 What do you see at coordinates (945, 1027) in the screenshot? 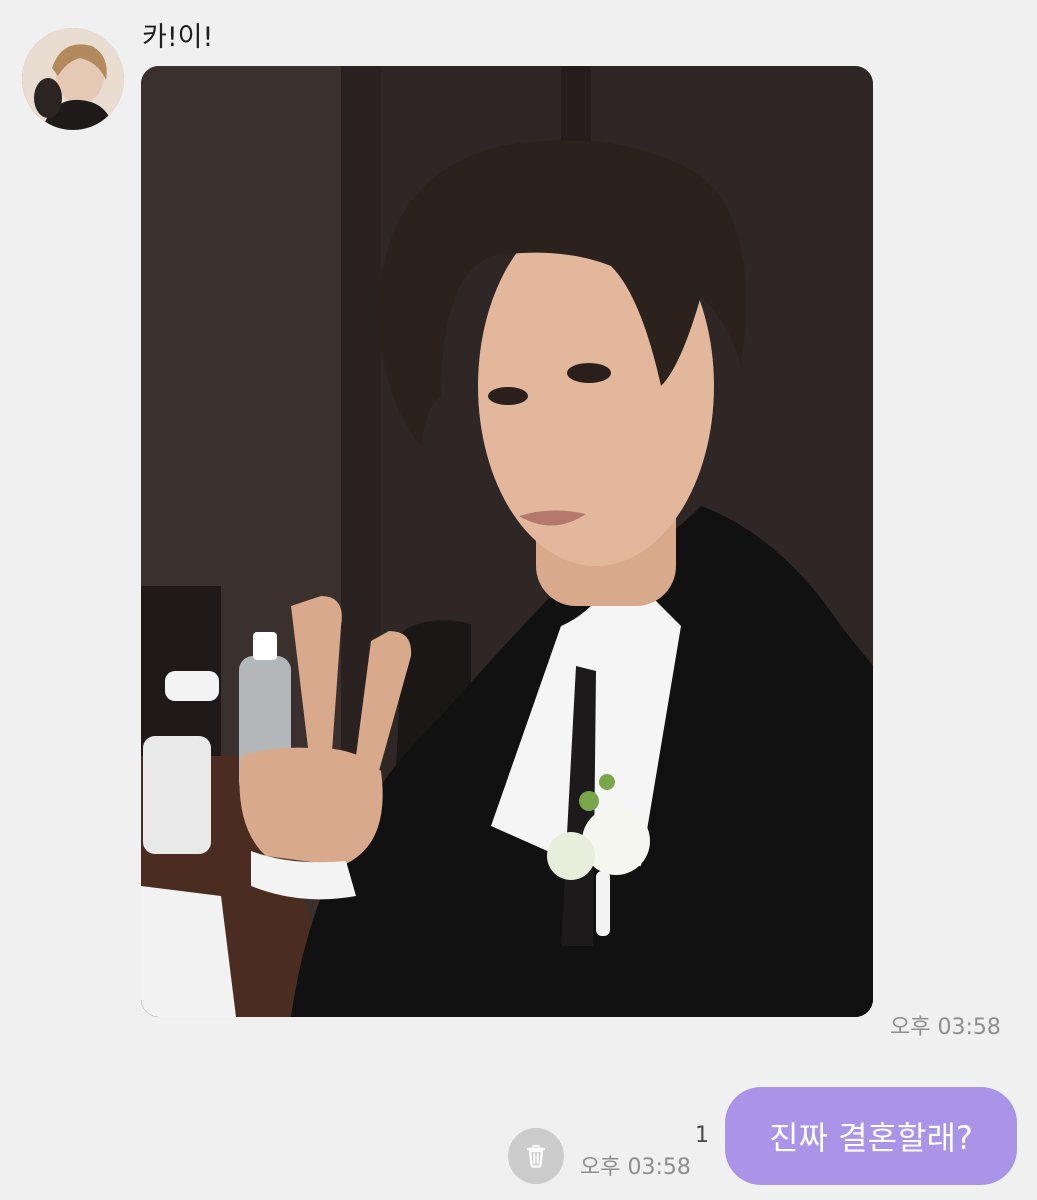
I see `incoming-timestamp: 오후 03:58` at bounding box center [945, 1027].